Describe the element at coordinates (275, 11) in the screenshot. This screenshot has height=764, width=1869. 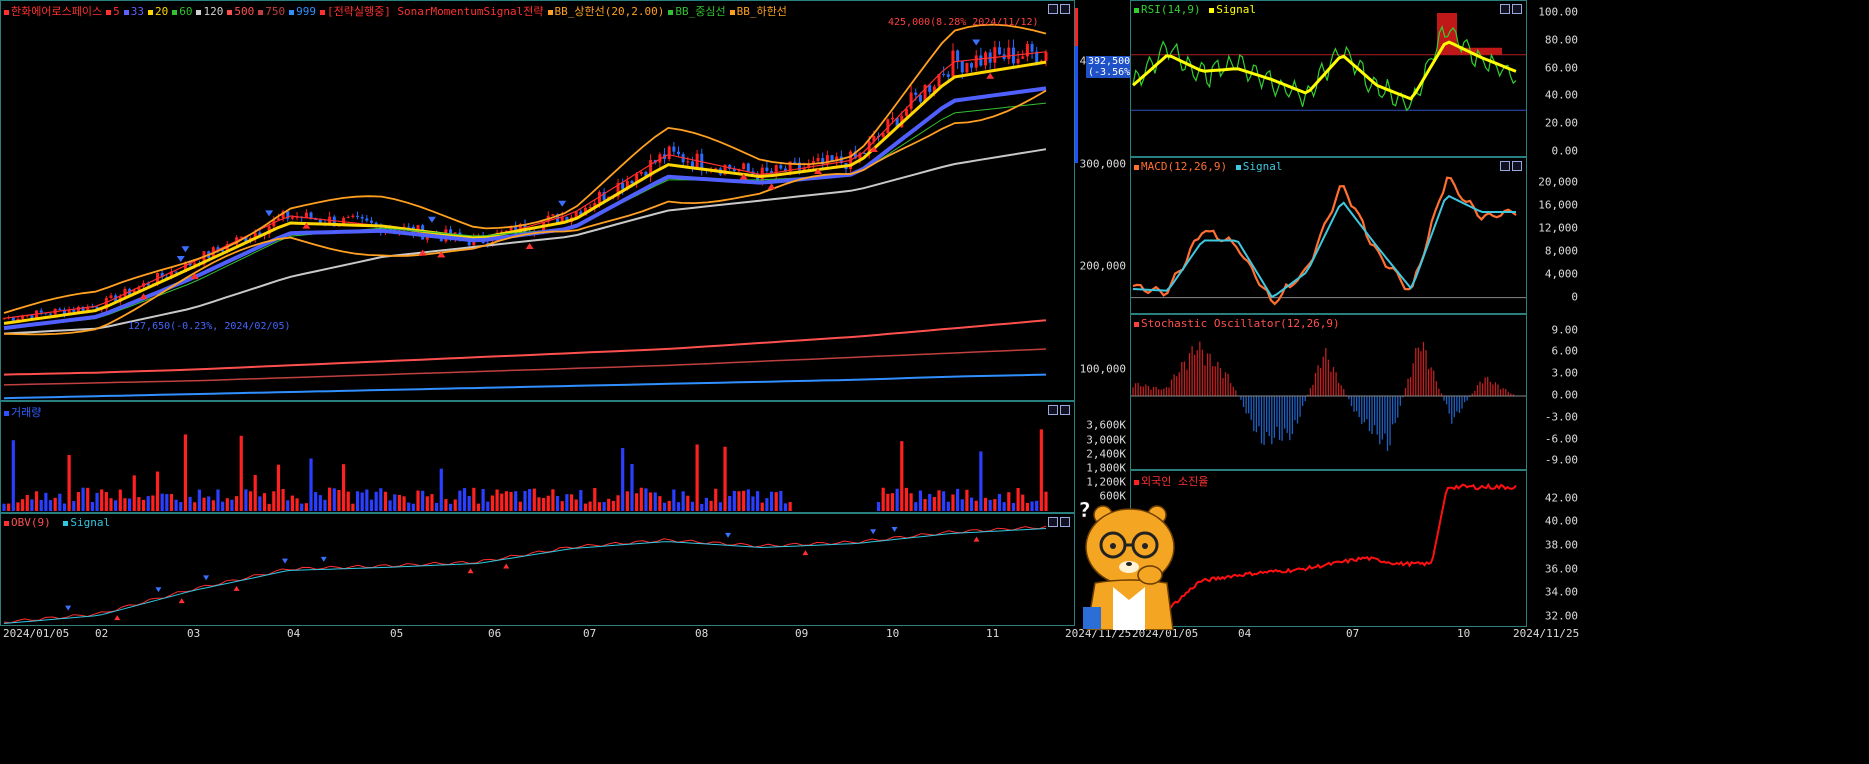
I see `legend-item: 750` at that location.